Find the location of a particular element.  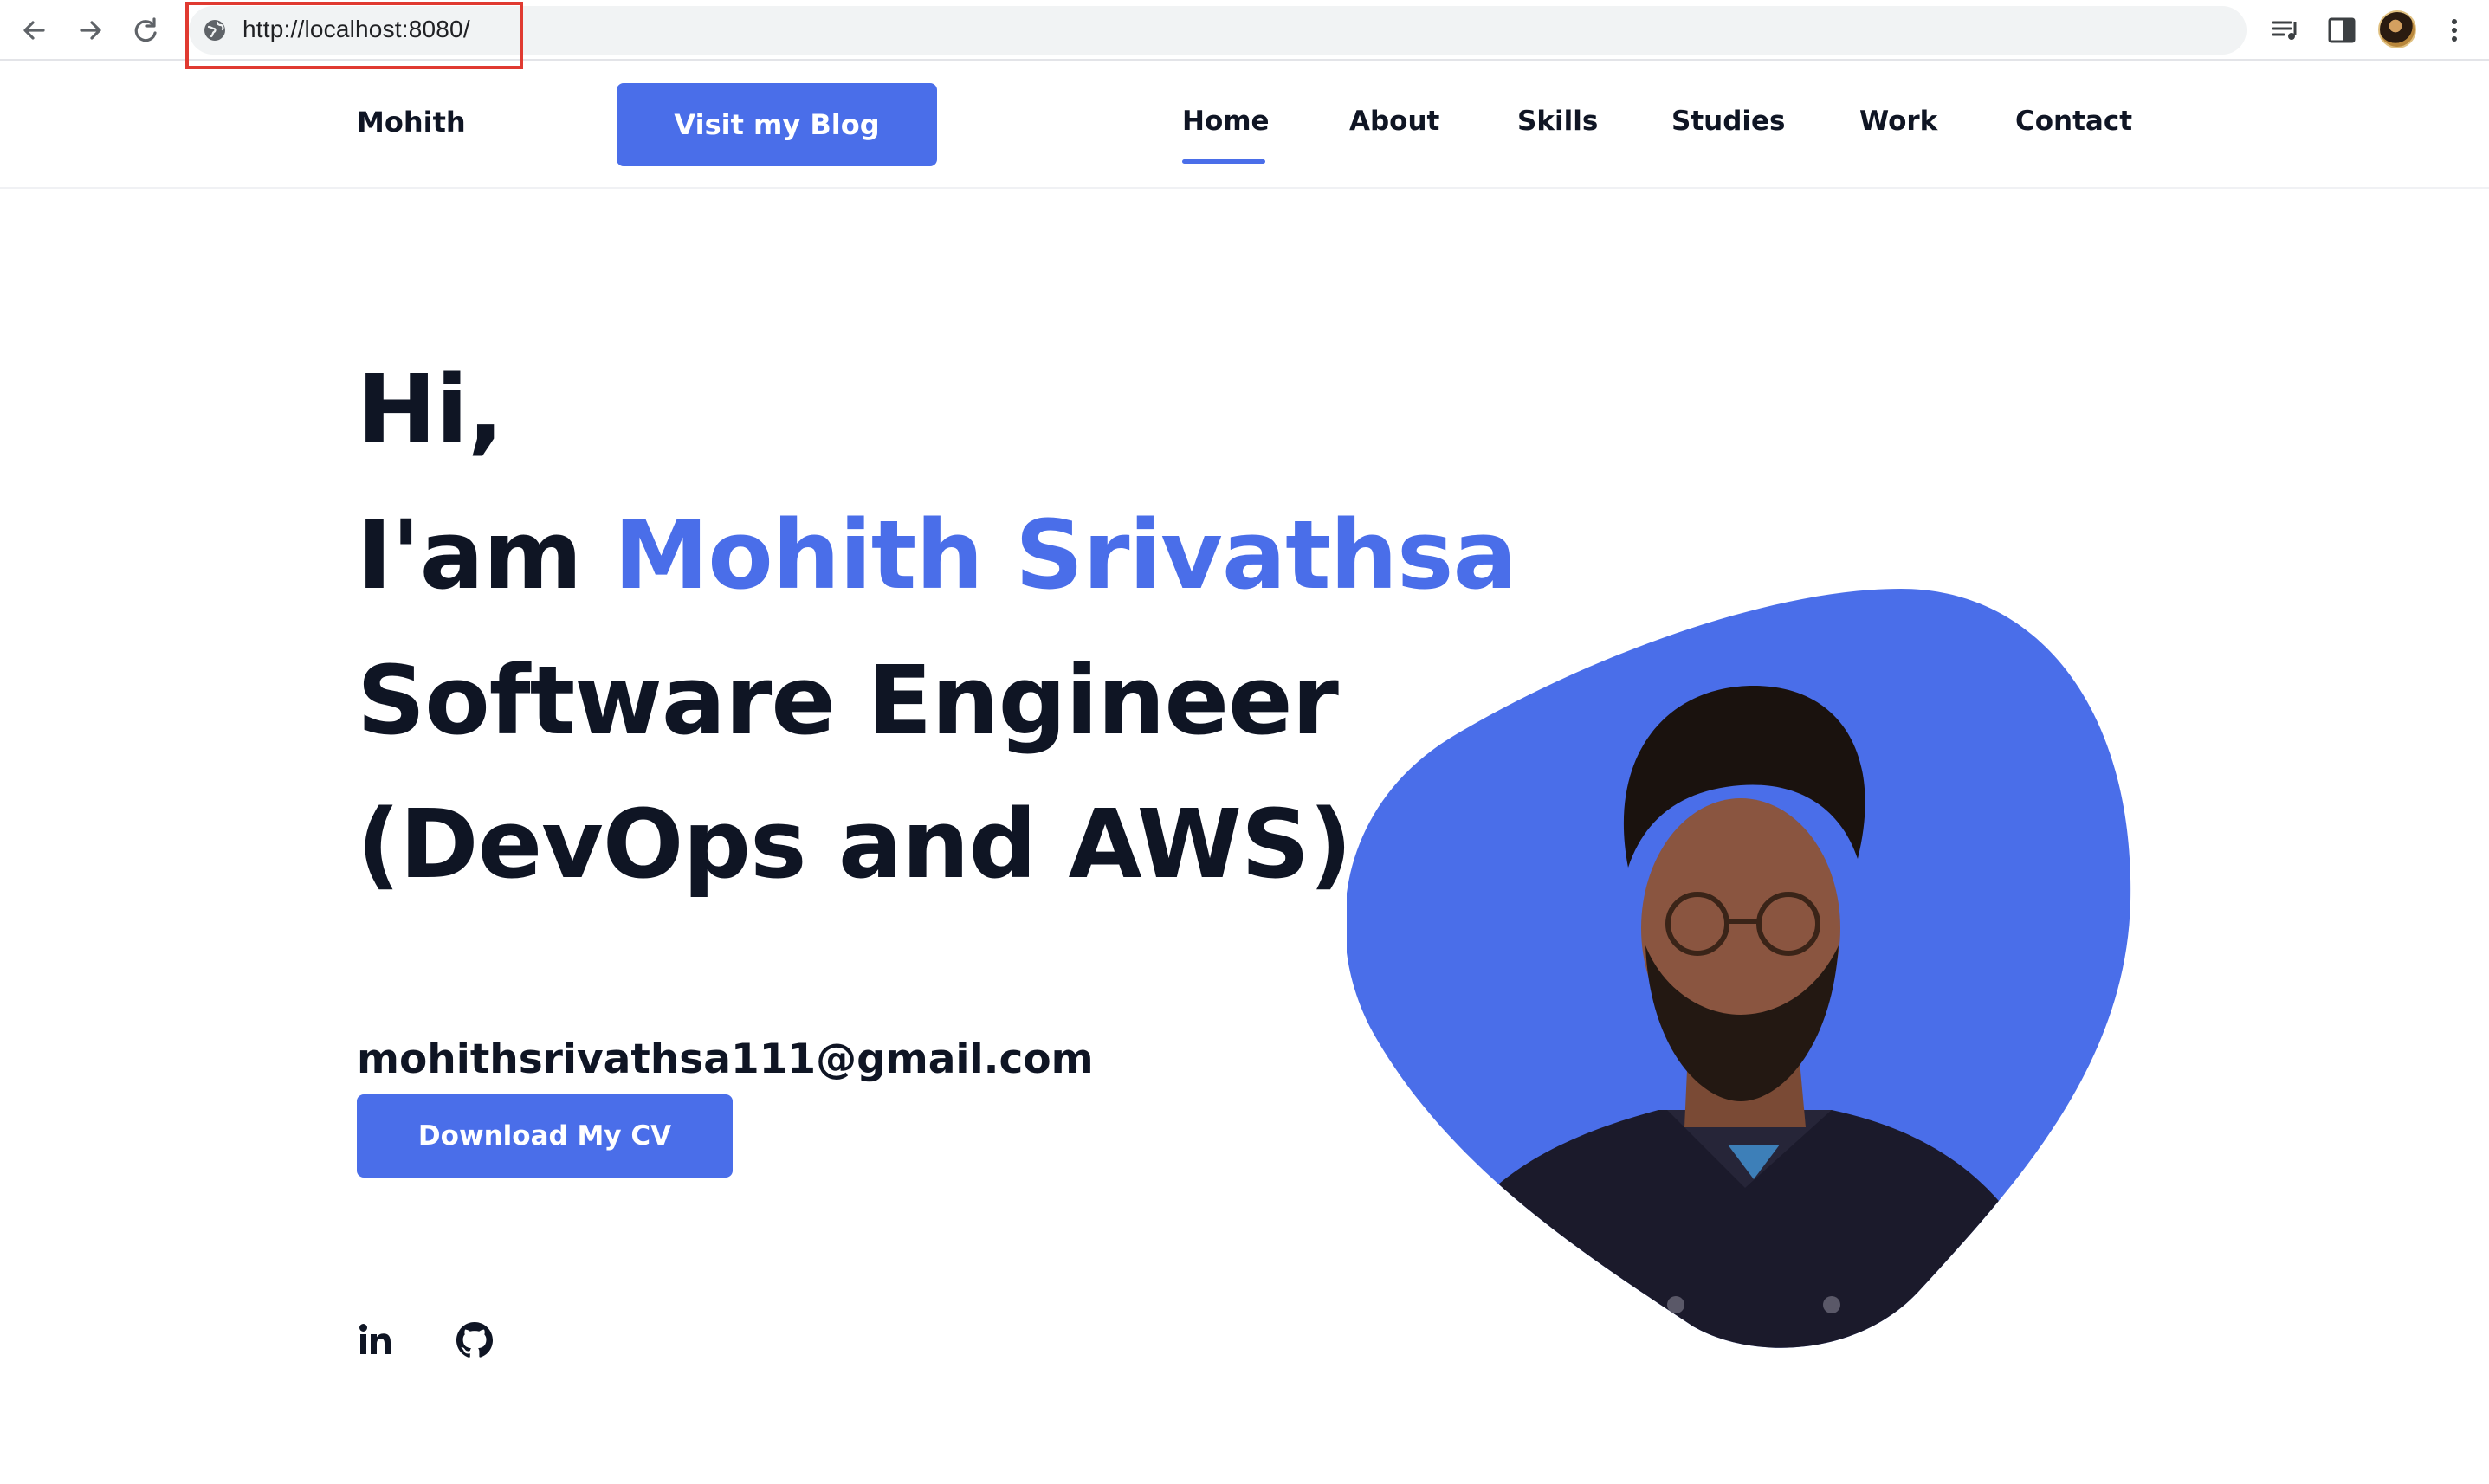

contact-email: mohithsrivathsa111@gmail.com is located at coordinates (725, 1059).